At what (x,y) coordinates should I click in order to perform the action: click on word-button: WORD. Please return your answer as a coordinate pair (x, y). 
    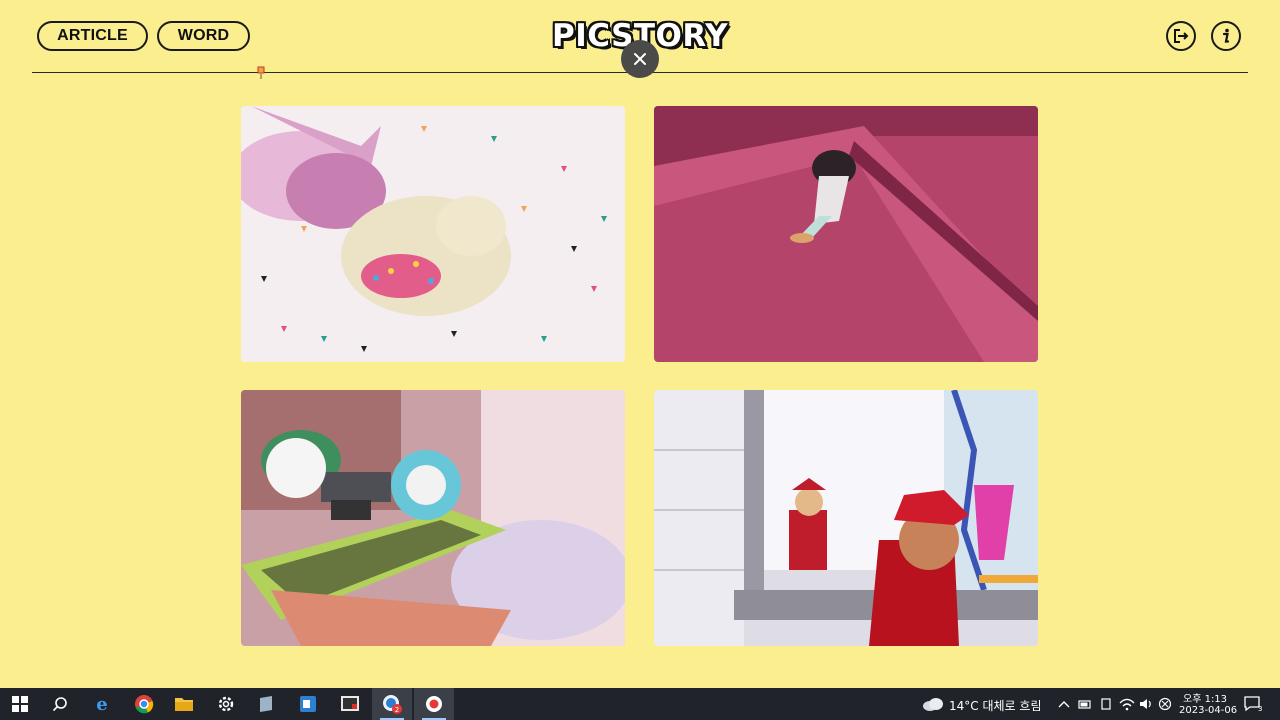
    Looking at the image, I should click on (203, 36).